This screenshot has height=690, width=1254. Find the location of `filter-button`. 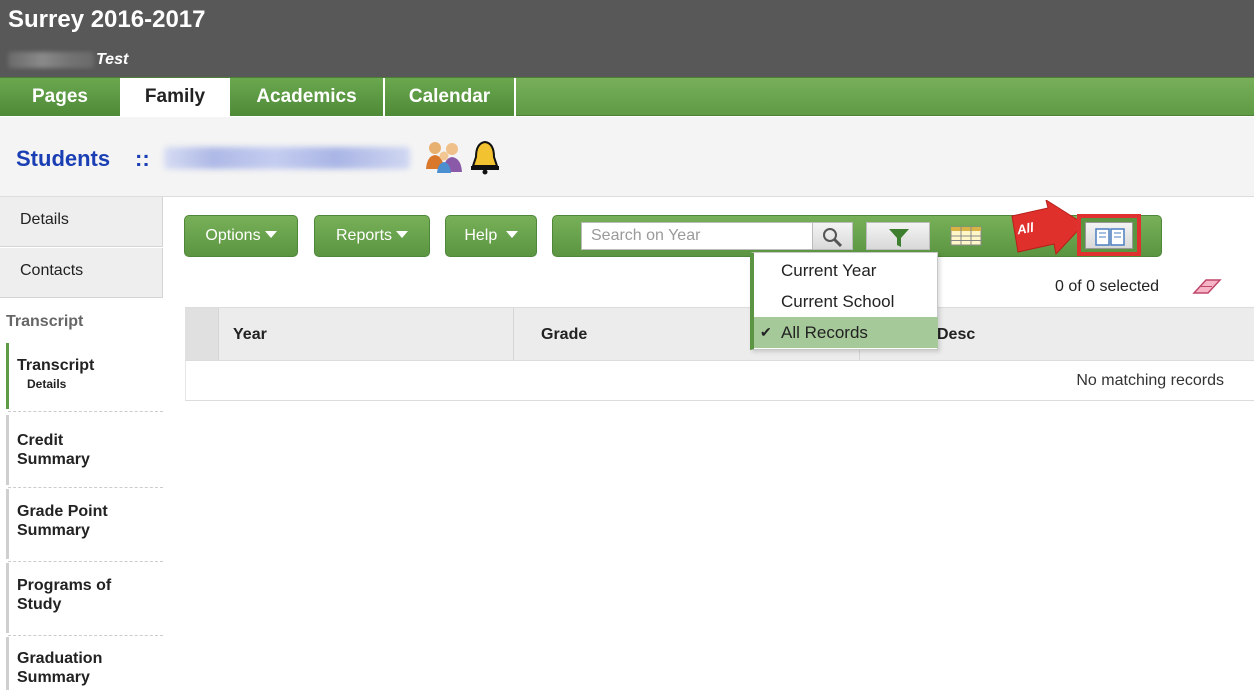

filter-button is located at coordinates (898, 236).